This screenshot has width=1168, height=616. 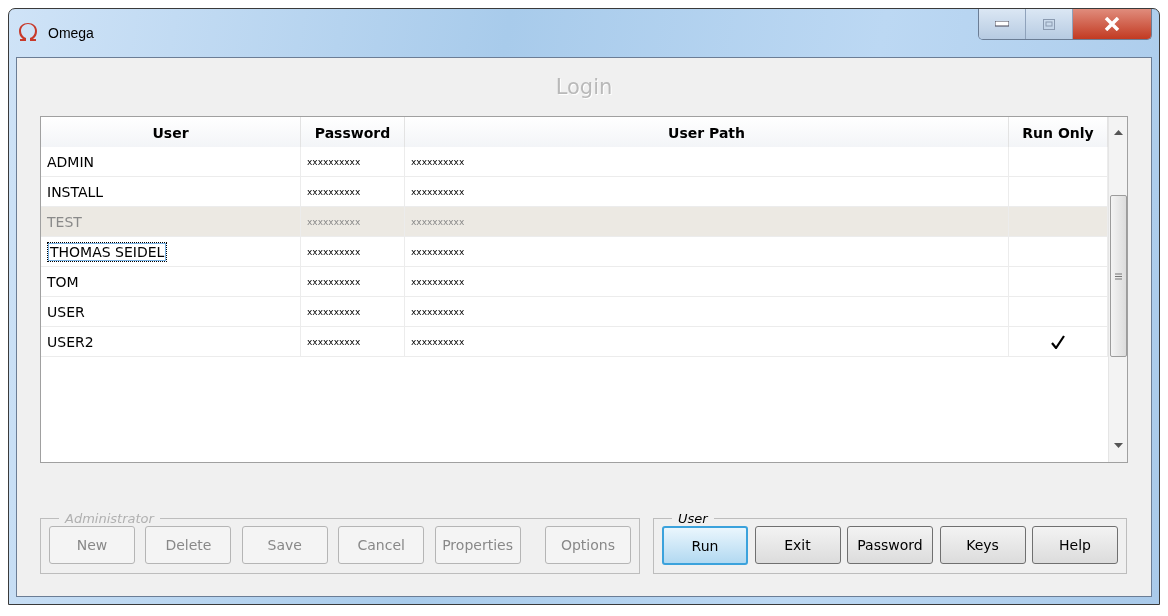 I want to click on window-title: Omega, so click(x=71, y=33).